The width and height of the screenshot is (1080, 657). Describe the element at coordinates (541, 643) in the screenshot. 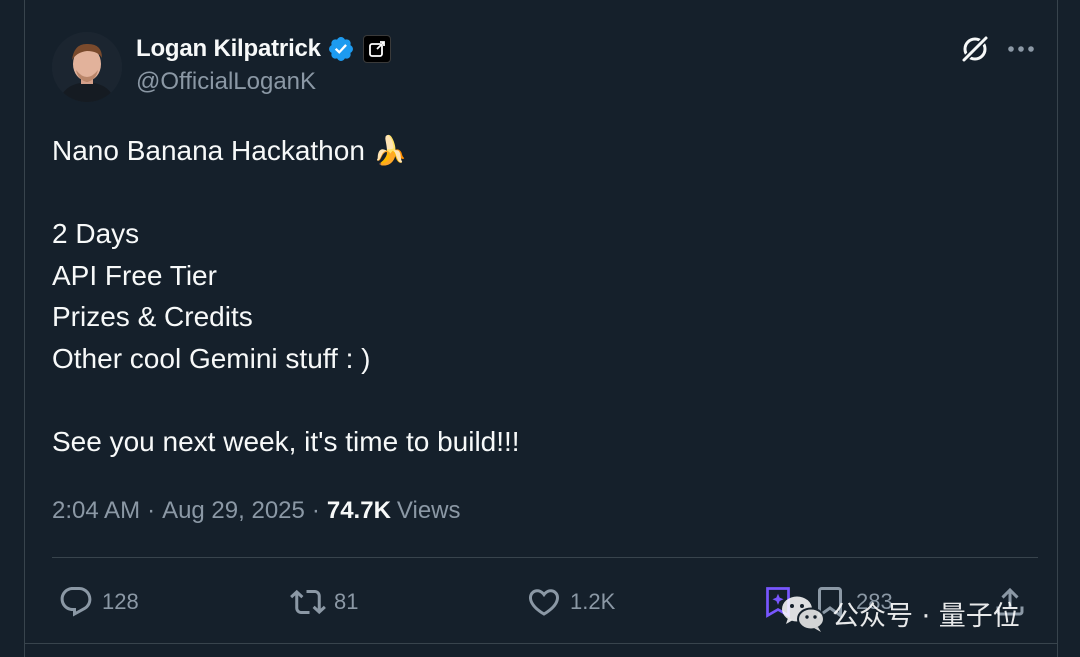

I see `bottom-divider` at that location.